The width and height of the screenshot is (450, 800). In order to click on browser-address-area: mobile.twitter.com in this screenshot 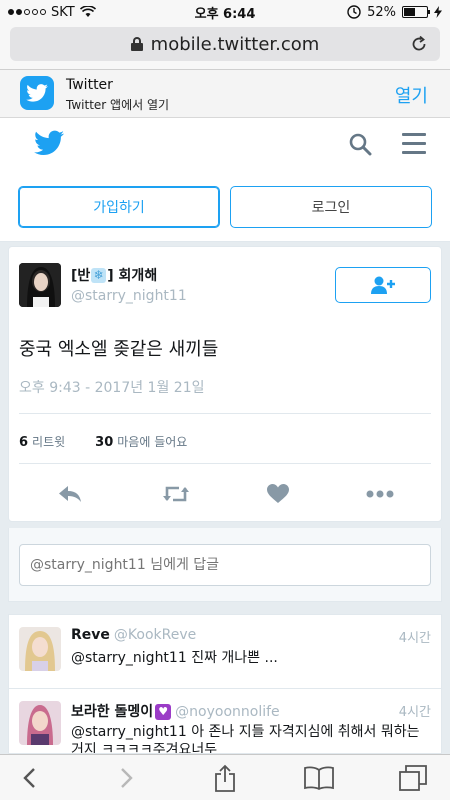, I will do `click(225, 47)`.